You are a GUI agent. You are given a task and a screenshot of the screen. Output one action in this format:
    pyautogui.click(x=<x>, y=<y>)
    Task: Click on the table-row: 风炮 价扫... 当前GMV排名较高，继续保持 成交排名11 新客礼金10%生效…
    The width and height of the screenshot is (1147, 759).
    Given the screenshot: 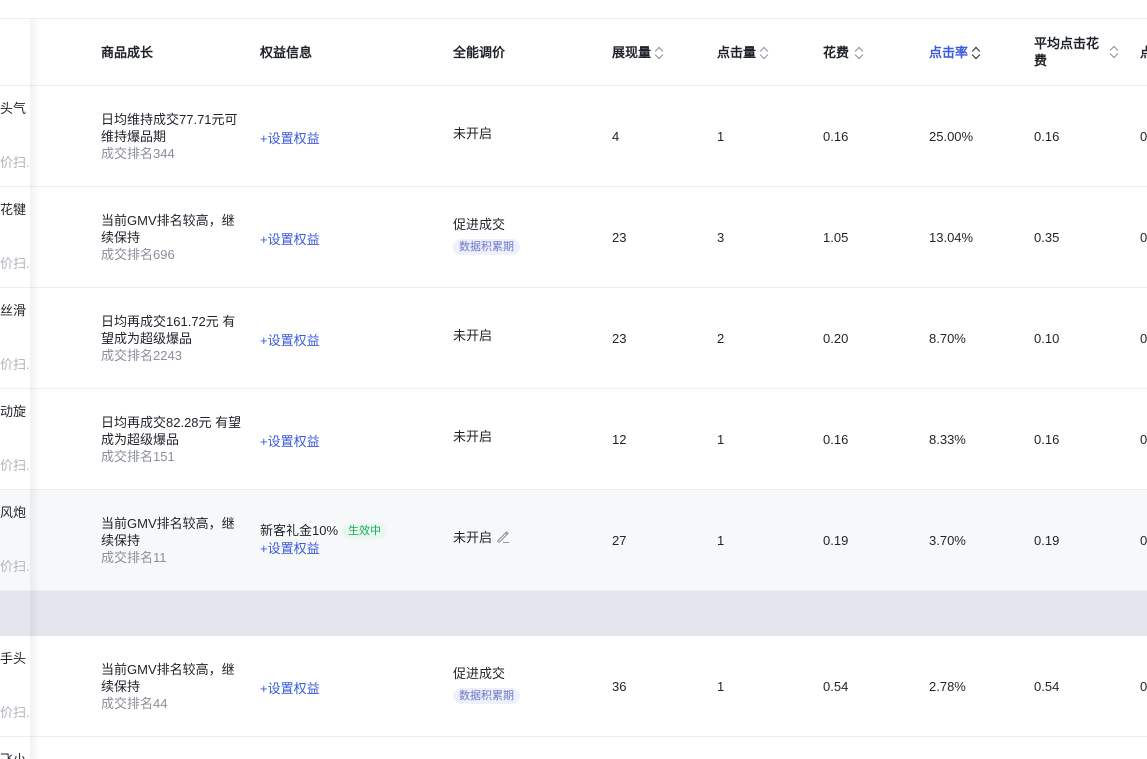 What is the action you would take?
    pyautogui.click(x=573, y=540)
    